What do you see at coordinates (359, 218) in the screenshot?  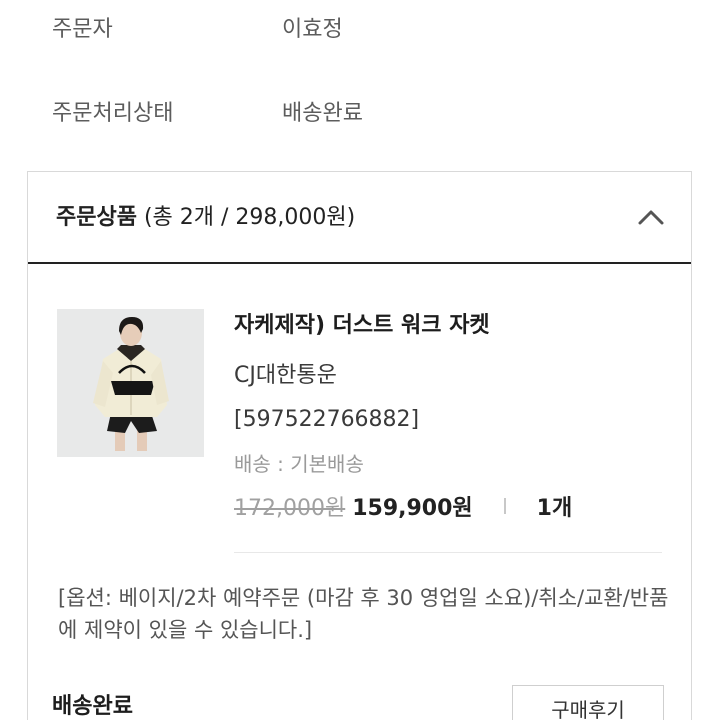 I see `order-items-header: 주문상품 (총 2개 / 298,000원)` at bounding box center [359, 218].